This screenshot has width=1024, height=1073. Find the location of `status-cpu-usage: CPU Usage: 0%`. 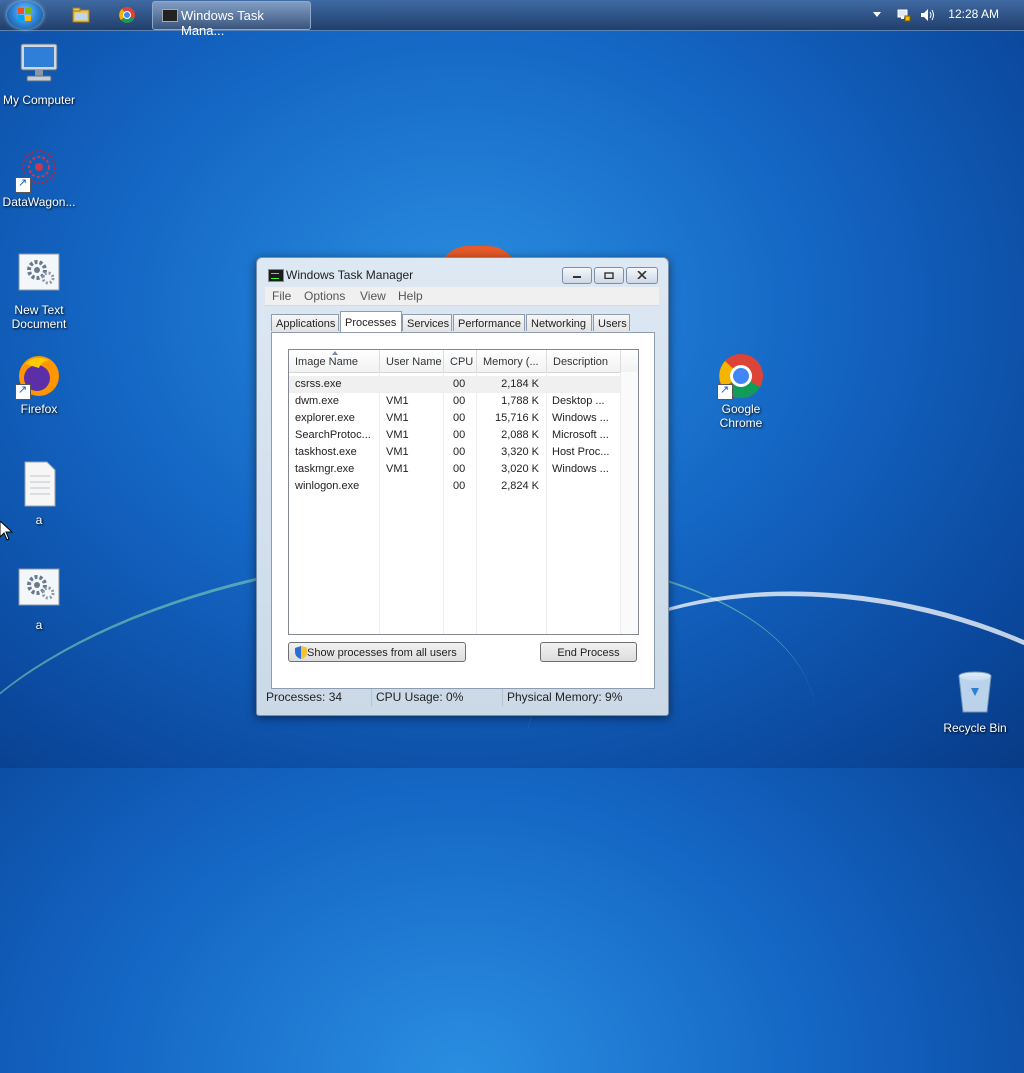

status-cpu-usage: CPU Usage: 0% is located at coordinates (434, 697).